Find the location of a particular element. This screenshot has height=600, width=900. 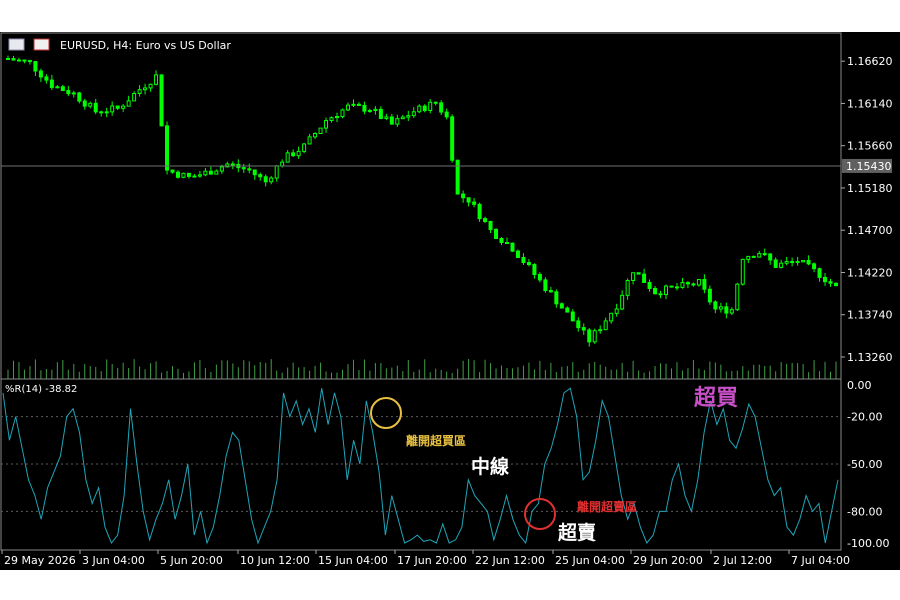

time-tick-label: 17 Jun 20:00 is located at coordinates (432, 560).